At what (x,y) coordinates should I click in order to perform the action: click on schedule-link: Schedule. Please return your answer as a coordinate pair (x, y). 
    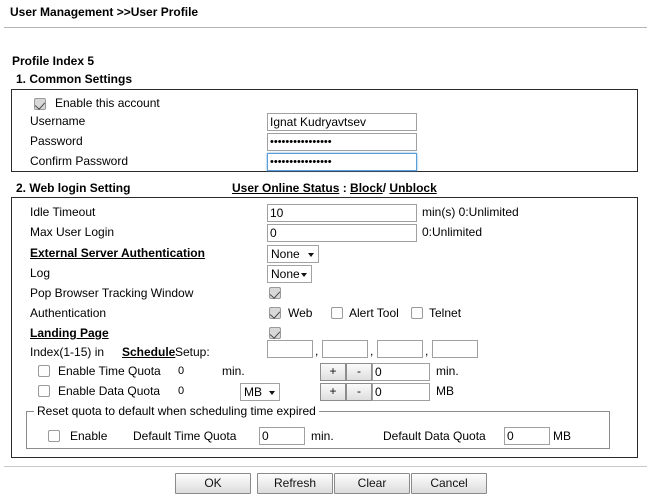
    Looking at the image, I should click on (148, 352).